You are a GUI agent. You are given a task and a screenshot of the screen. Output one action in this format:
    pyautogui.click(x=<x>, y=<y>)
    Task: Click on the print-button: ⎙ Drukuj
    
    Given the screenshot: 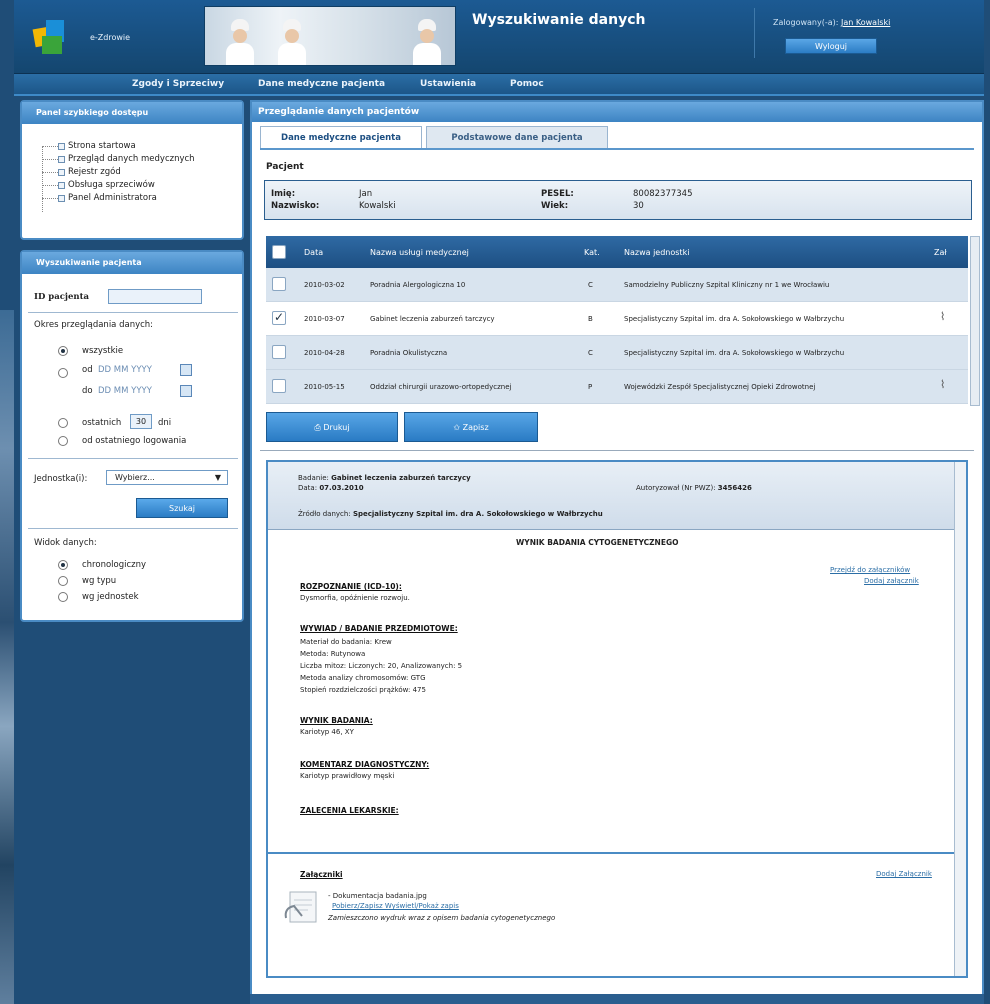 What is the action you would take?
    pyautogui.click(x=332, y=427)
    